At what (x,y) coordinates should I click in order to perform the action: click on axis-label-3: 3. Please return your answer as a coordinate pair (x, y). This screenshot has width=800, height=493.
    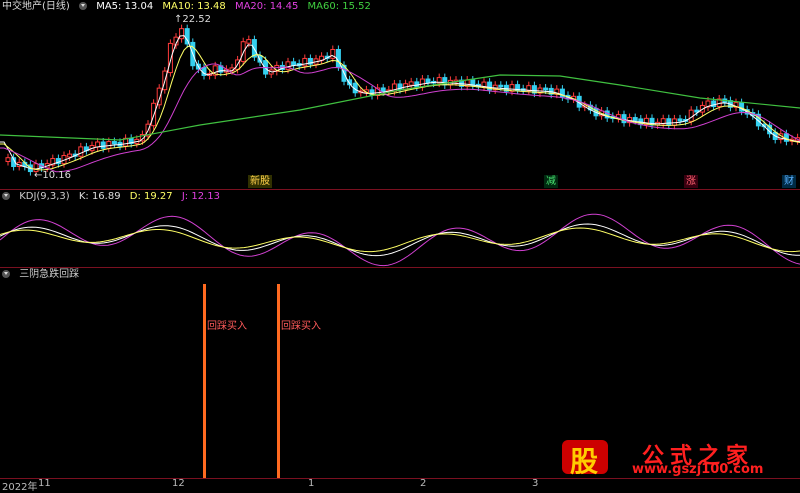
    Looking at the image, I should click on (535, 483).